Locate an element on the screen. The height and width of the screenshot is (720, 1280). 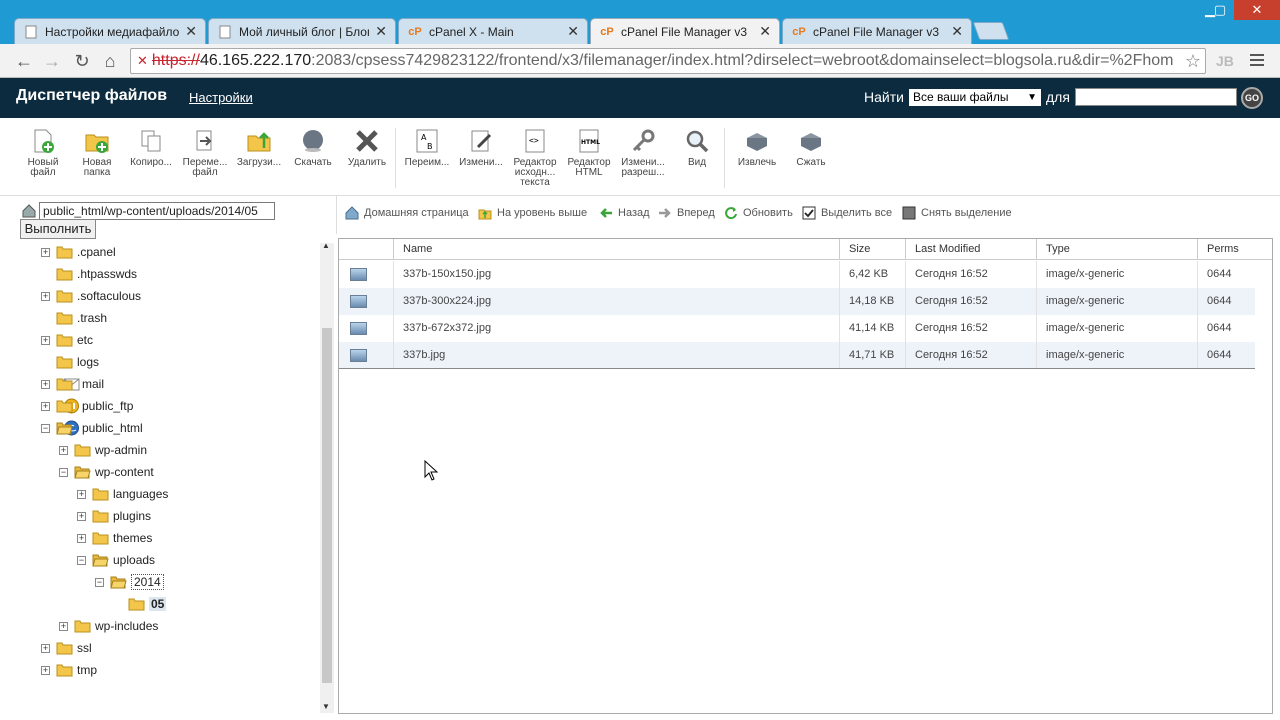
forward-button: Вперед is located at coordinates (686, 213).